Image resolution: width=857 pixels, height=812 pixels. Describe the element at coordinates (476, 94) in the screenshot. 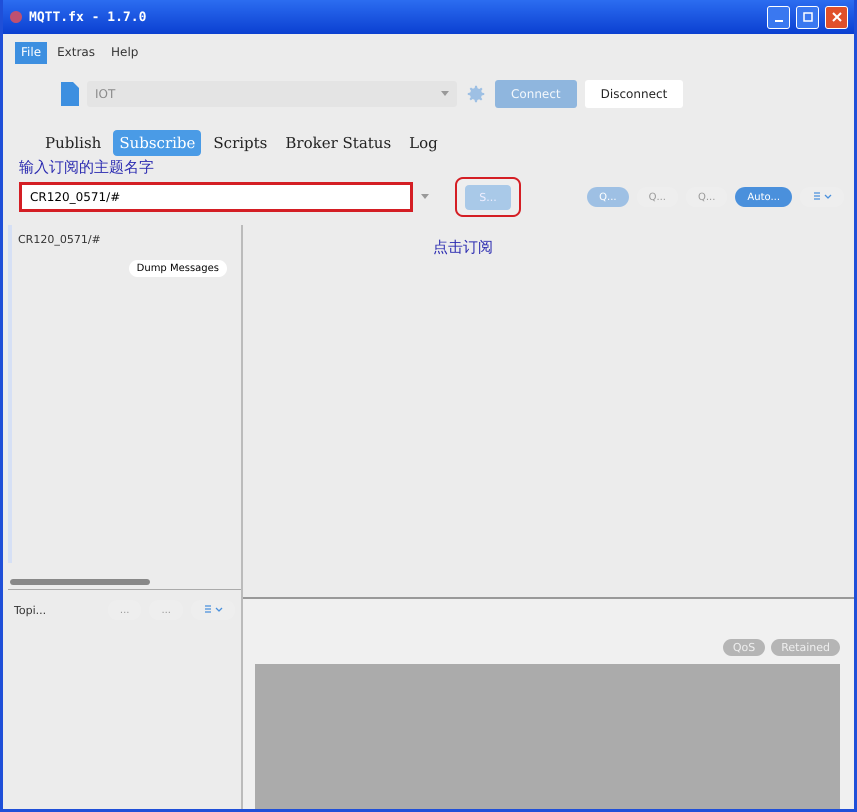

I see `settings-icon` at that location.